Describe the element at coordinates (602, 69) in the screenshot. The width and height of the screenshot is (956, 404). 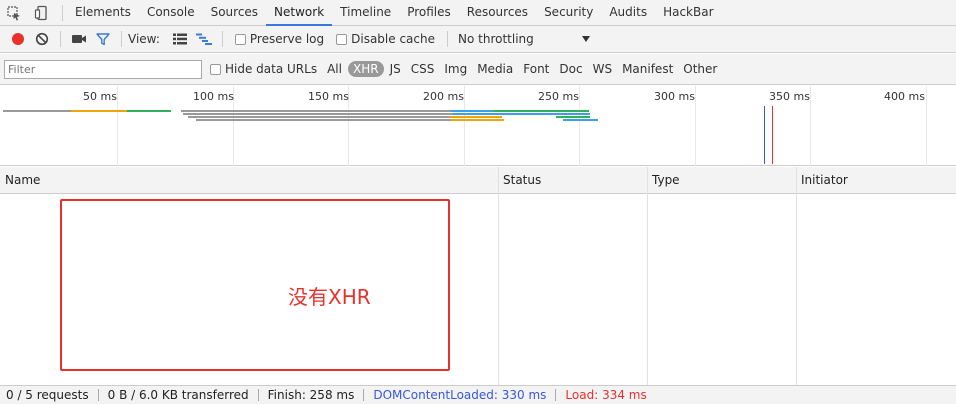
I see `filter-type-ws: WS` at that location.